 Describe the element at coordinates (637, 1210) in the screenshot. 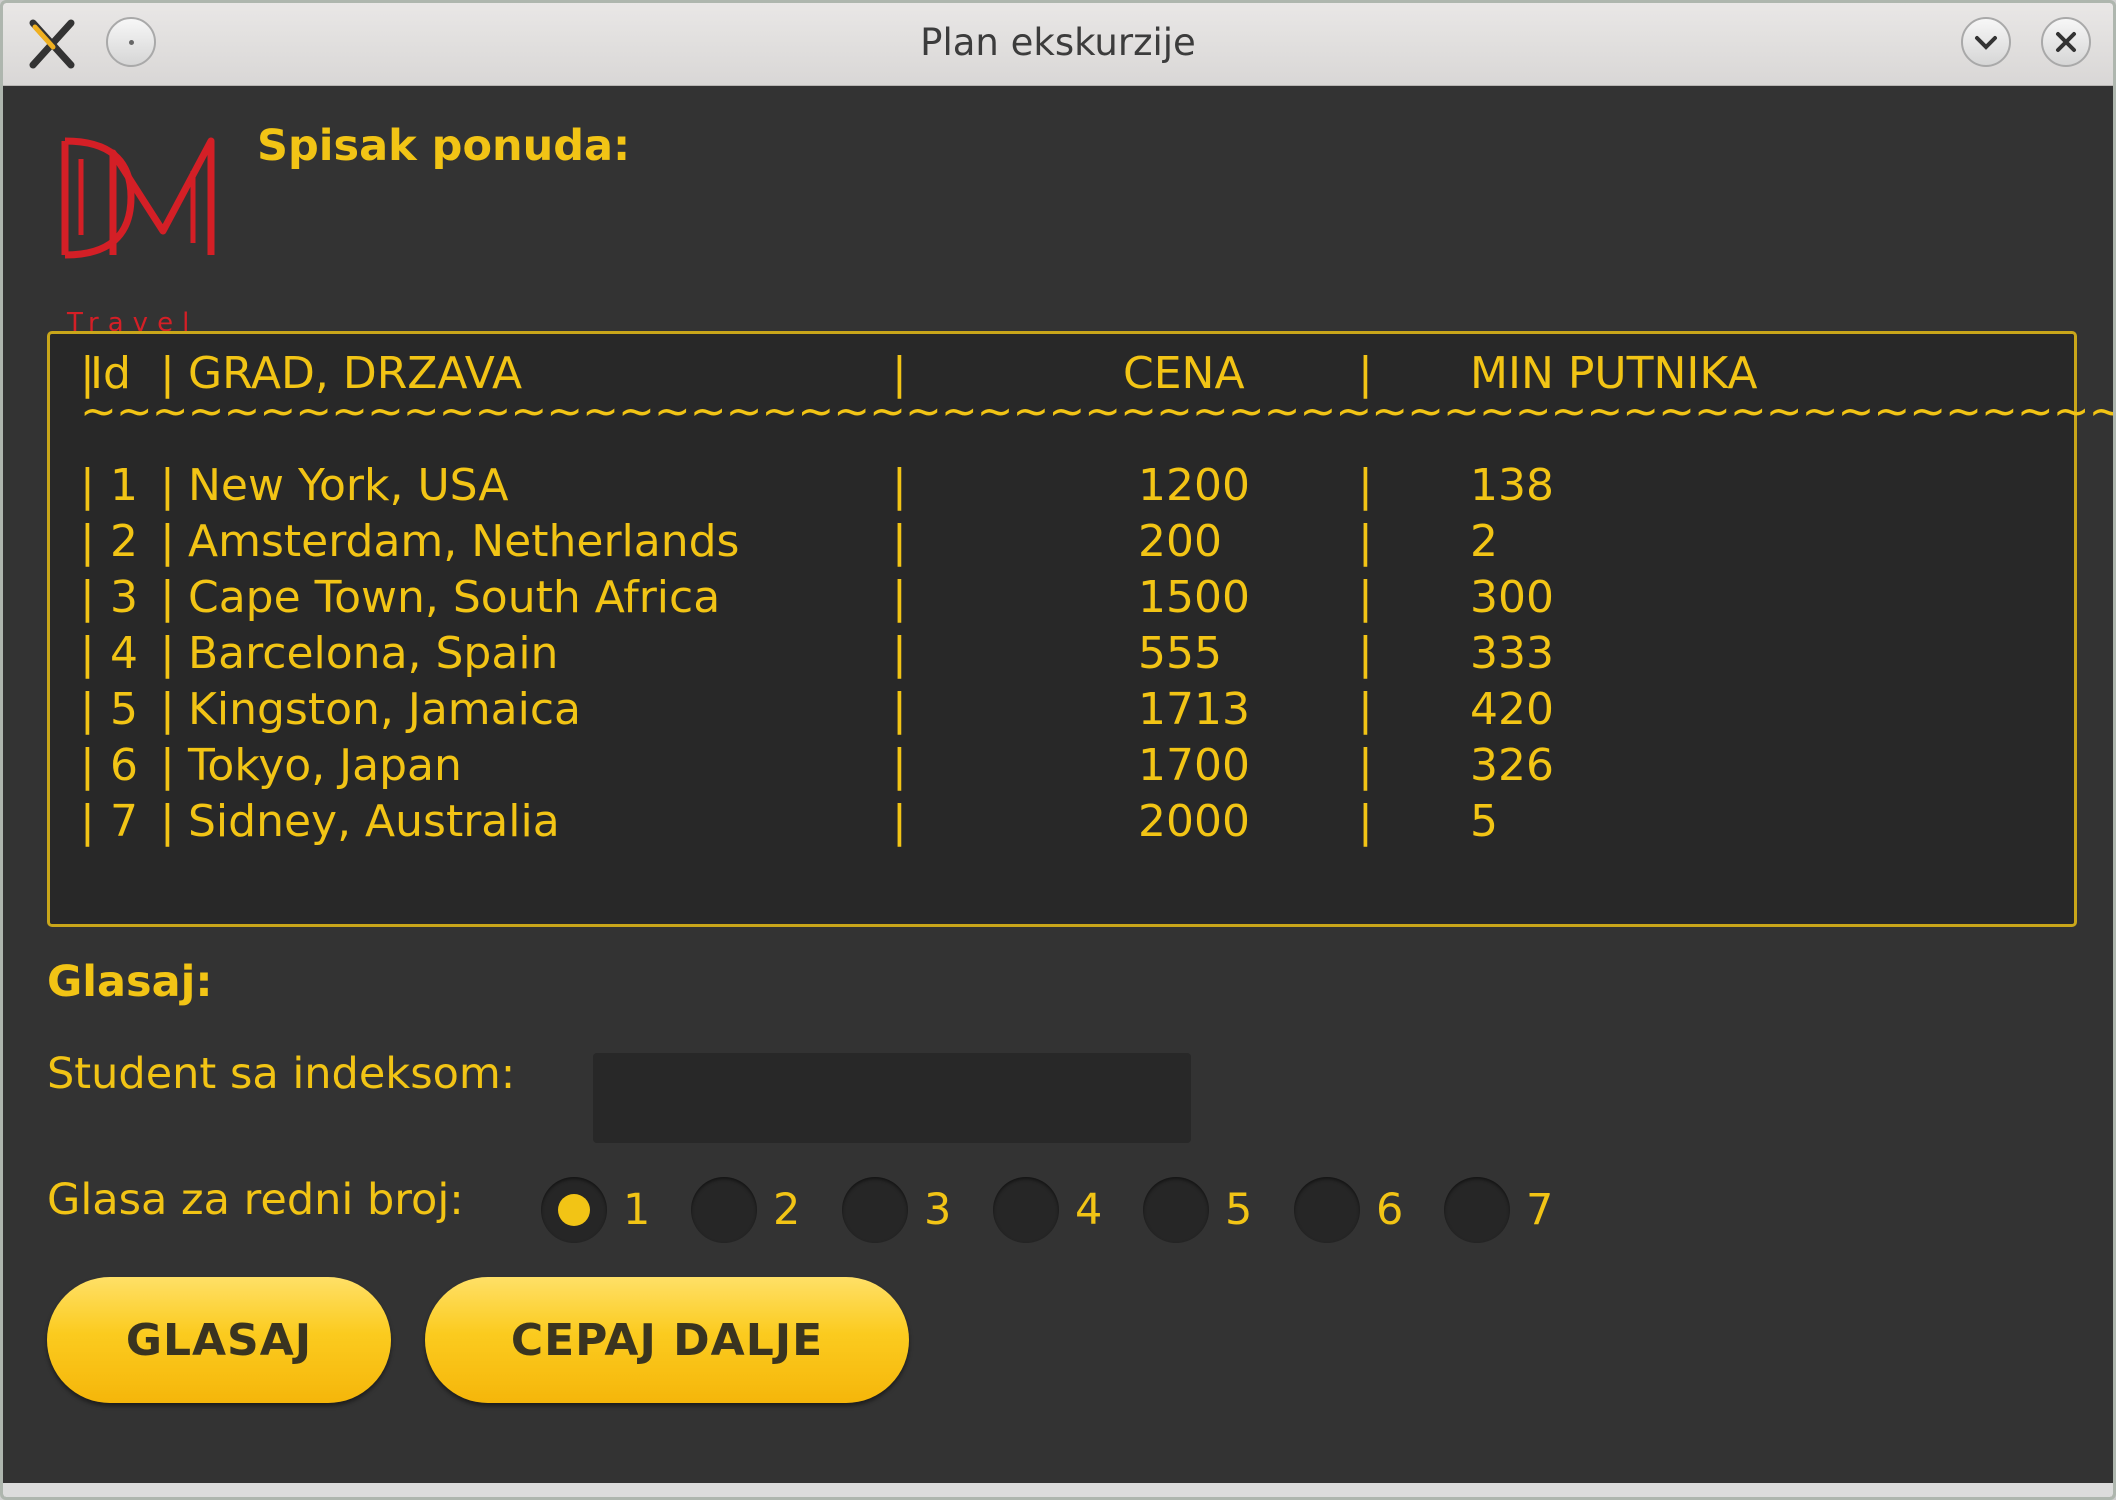

I see `radio-label: 1` at that location.